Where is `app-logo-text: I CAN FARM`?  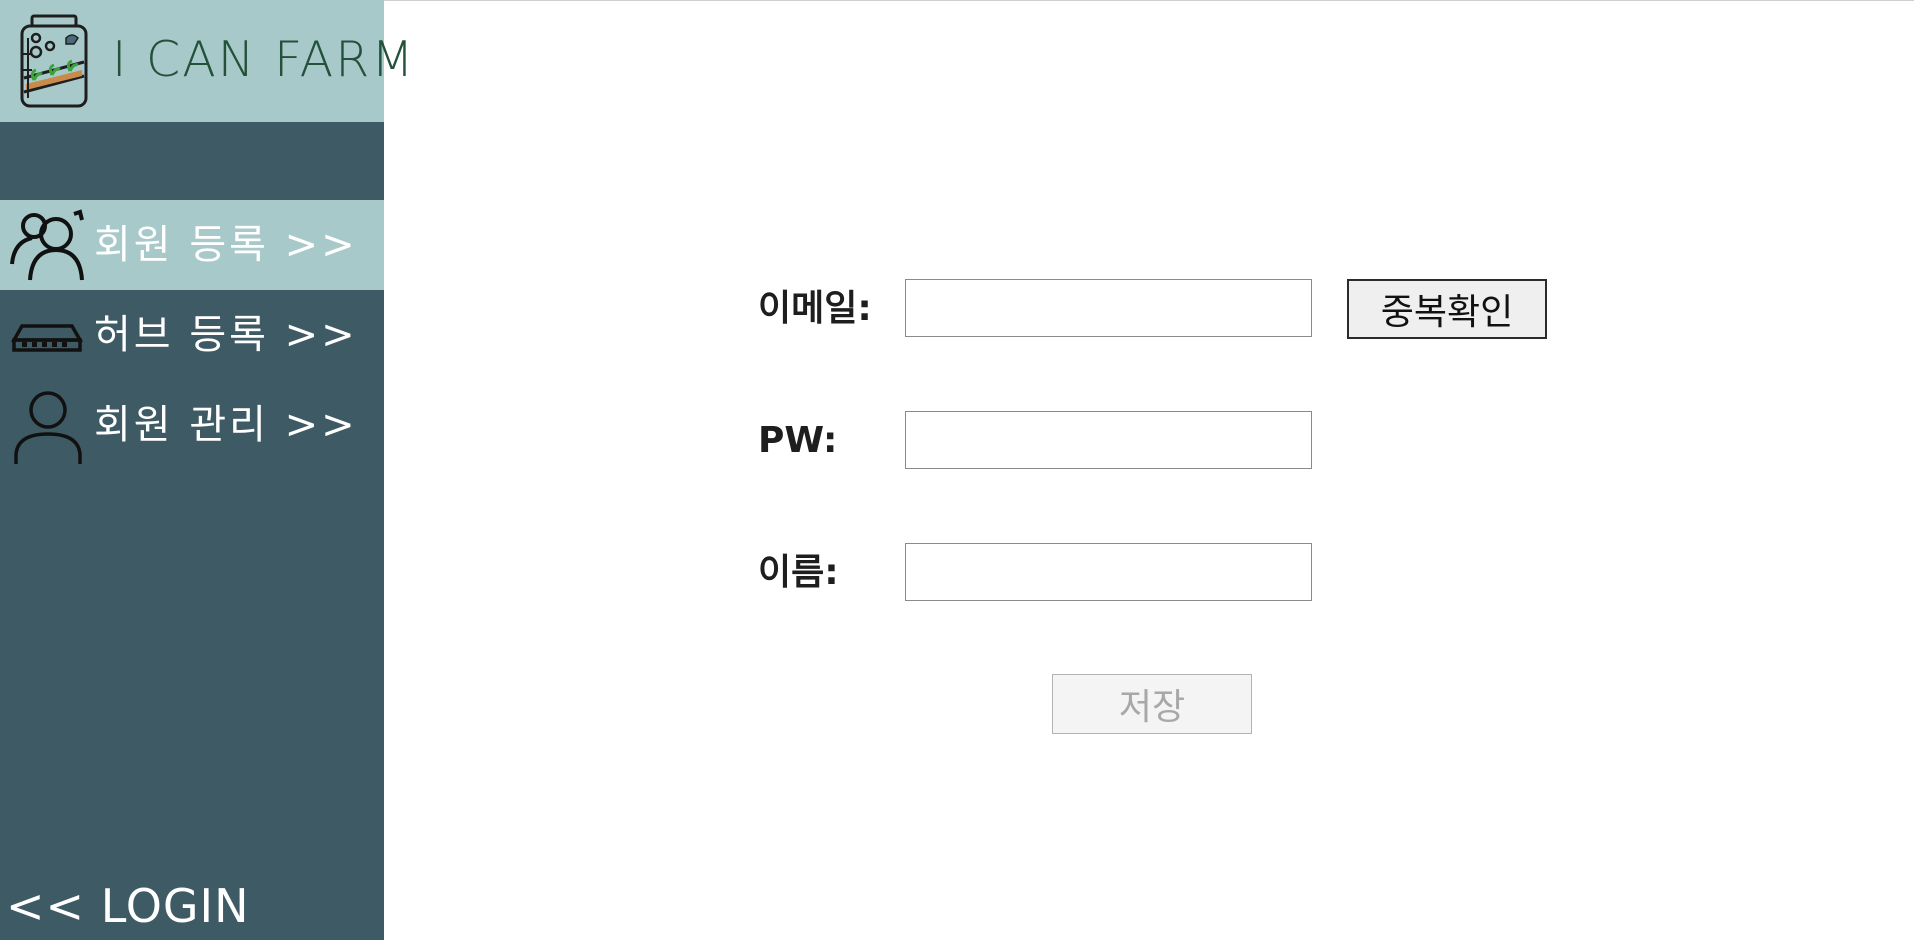
app-logo-text: I CAN FARM is located at coordinates (264, 59).